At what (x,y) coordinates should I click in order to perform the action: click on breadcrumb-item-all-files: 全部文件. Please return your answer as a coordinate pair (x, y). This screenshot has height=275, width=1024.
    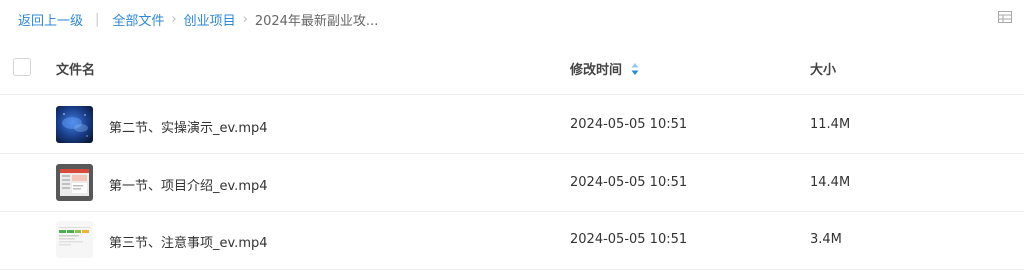
    Looking at the image, I should click on (138, 19).